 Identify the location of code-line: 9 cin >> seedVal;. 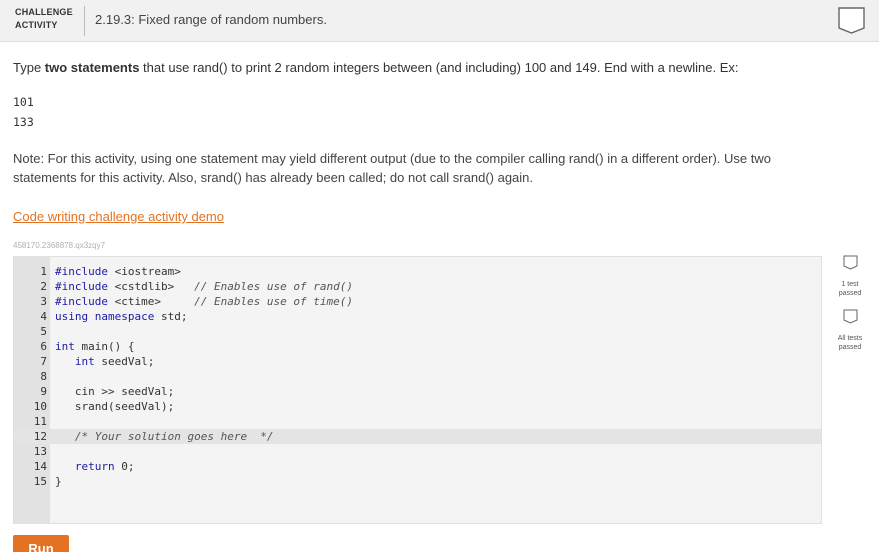
(417, 391).